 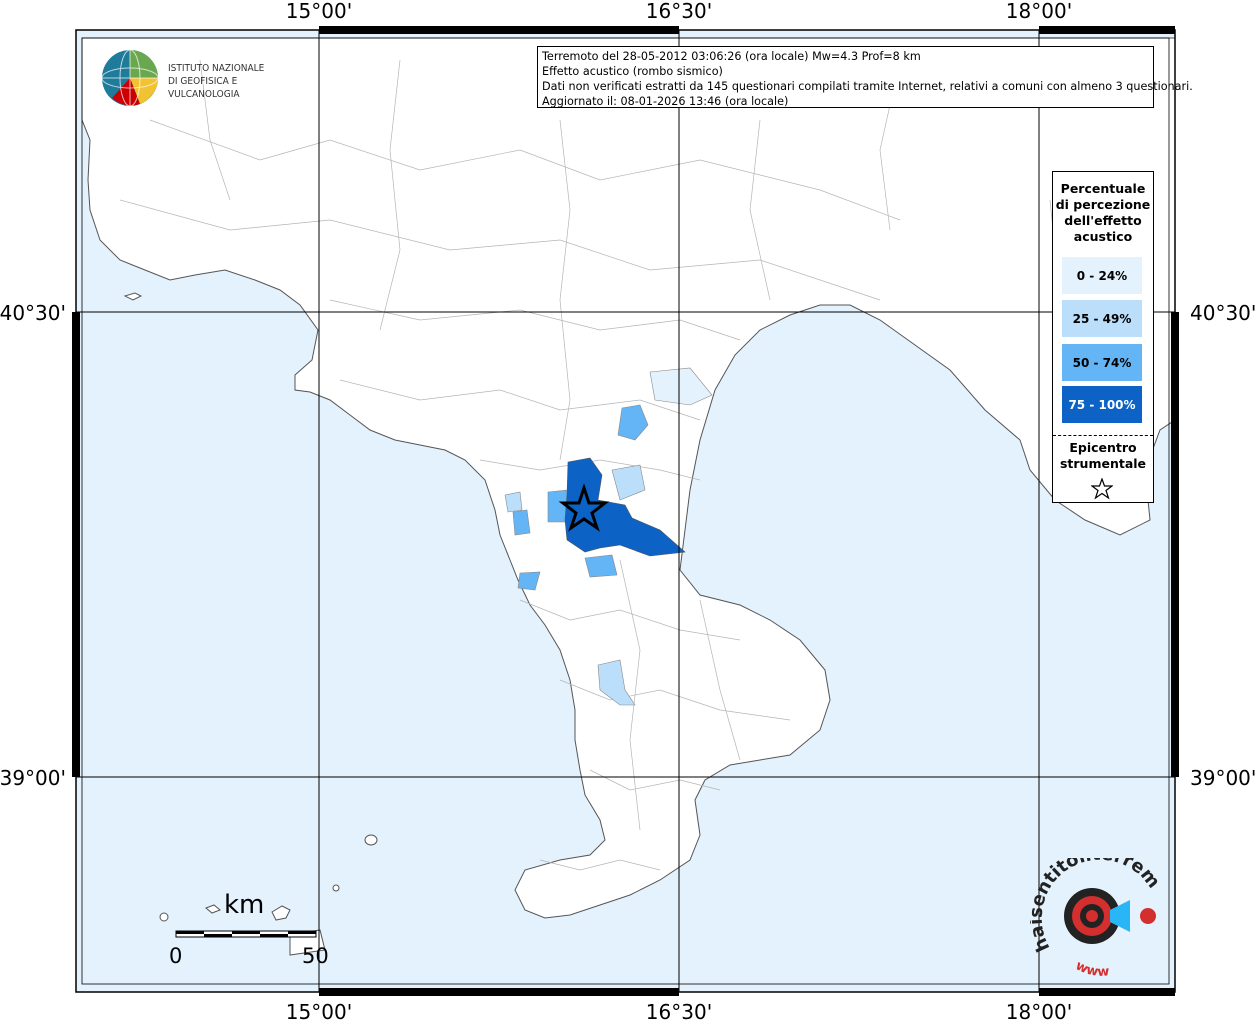 I want to click on island-alicudi, so click(x=164, y=917).